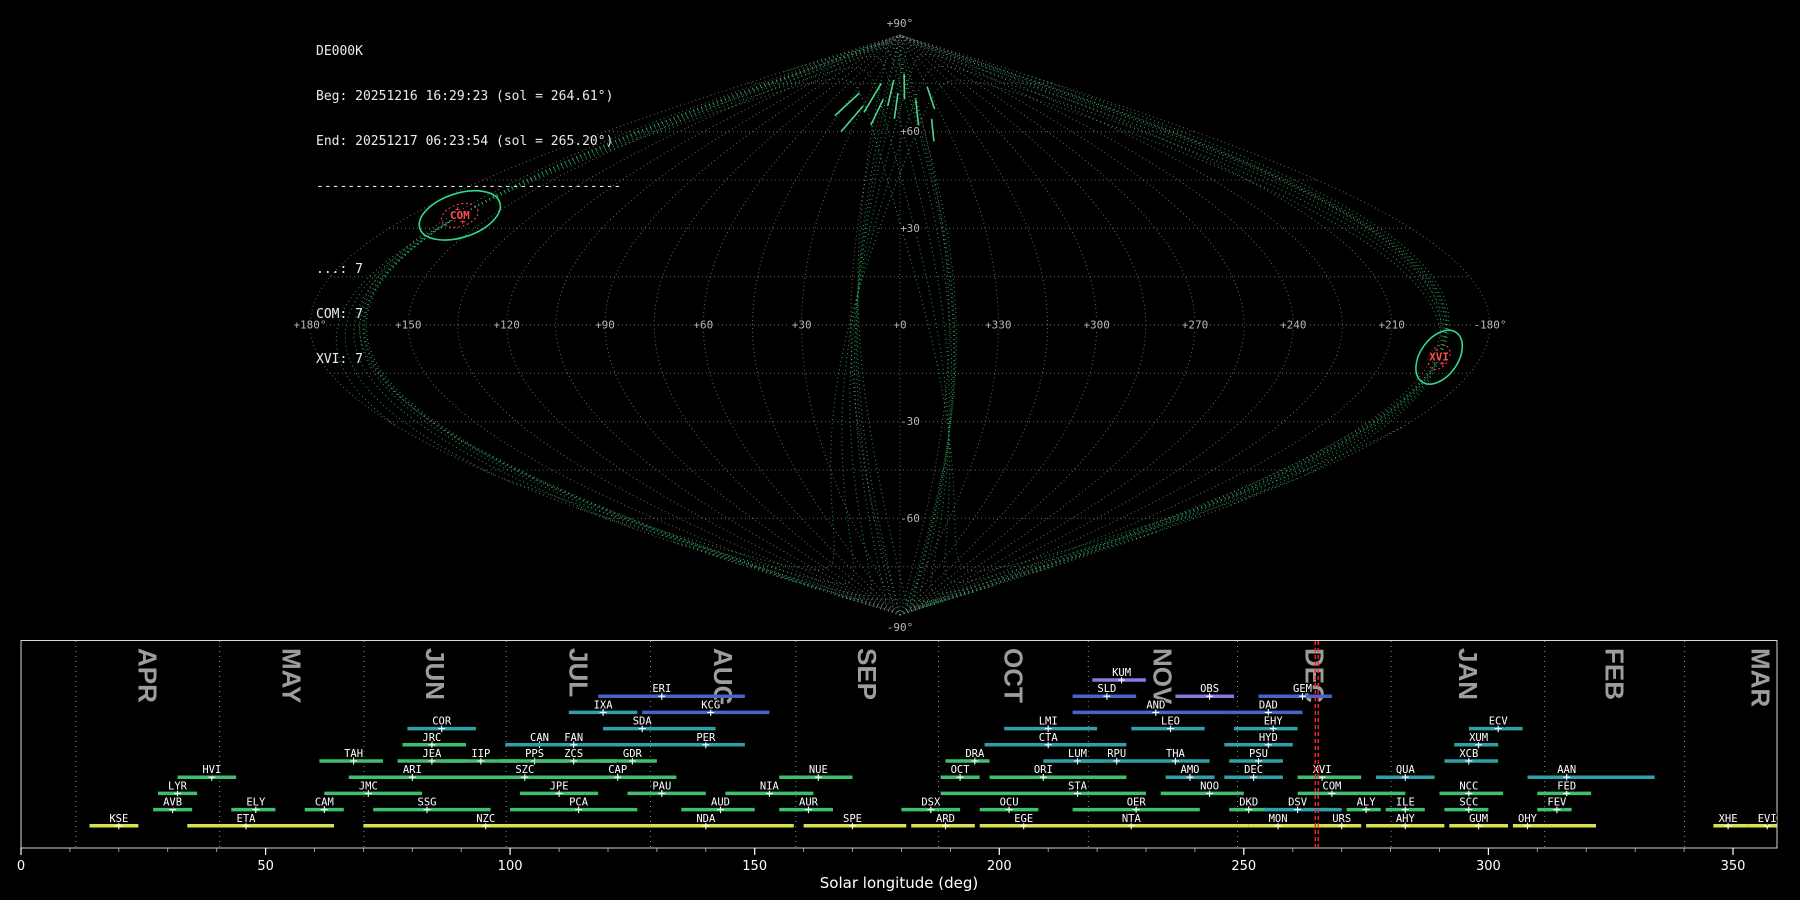 The height and width of the screenshot is (900, 1800). I want to click on shower-ARD: ARD, so click(943, 821).